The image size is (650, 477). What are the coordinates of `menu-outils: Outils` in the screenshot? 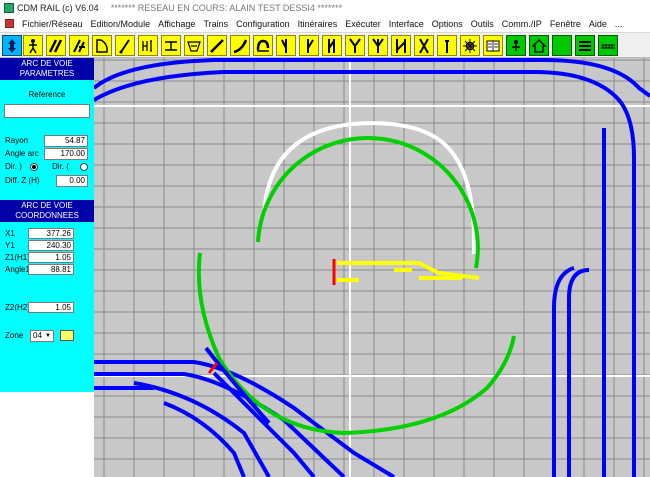 It's located at (482, 24).